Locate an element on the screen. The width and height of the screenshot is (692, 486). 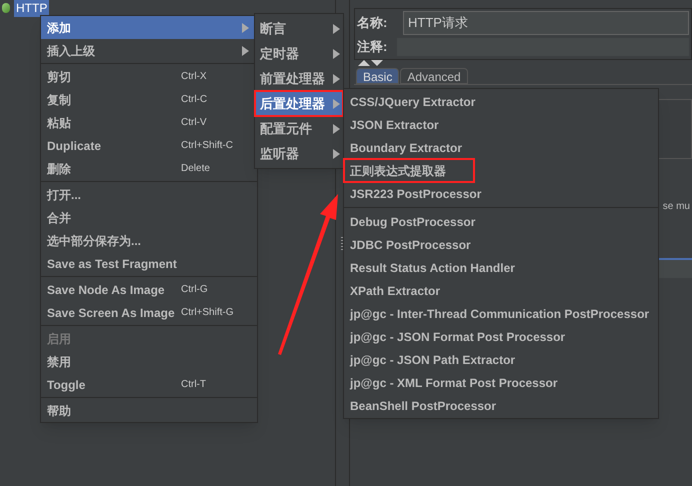
menu-item: 断言 is located at coordinates (299, 28).